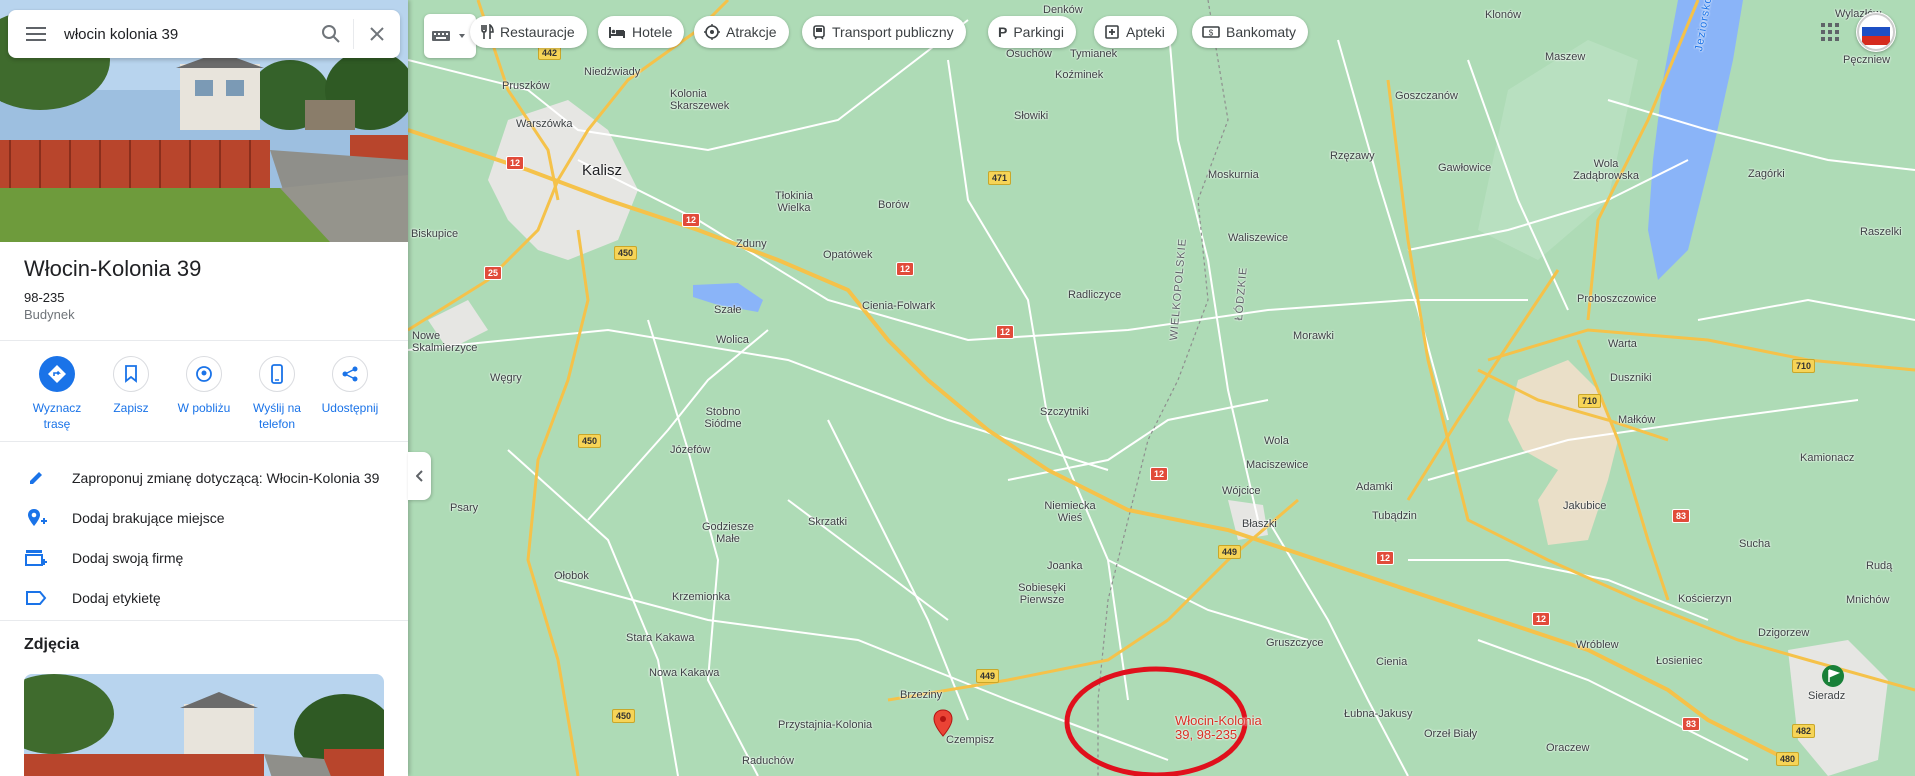  Describe the element at coordinates (116, 598) in the screenshot. I see `add-label-label: Dodaj etykietę` at that location.